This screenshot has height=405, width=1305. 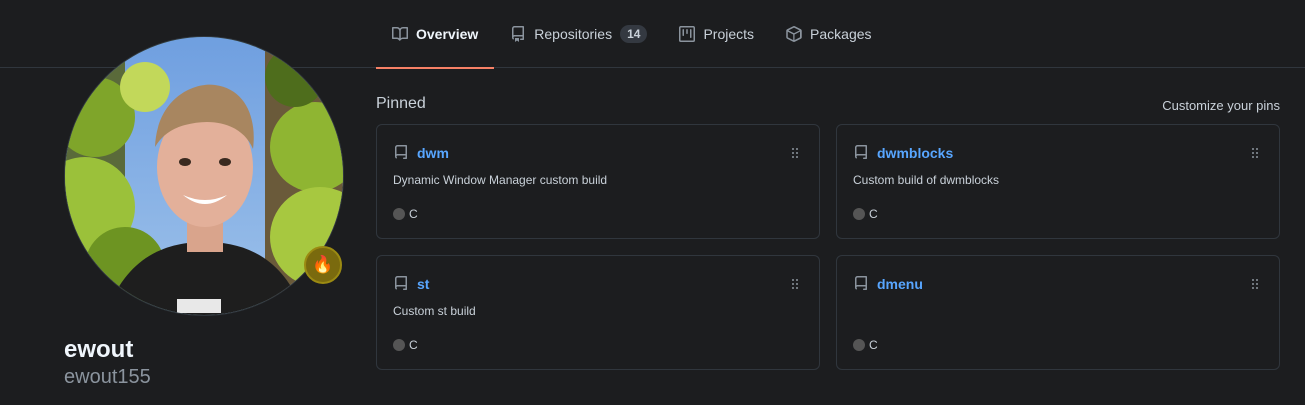 I want to click on status-emoji-button: 🔥, so click(x=323, y=265).